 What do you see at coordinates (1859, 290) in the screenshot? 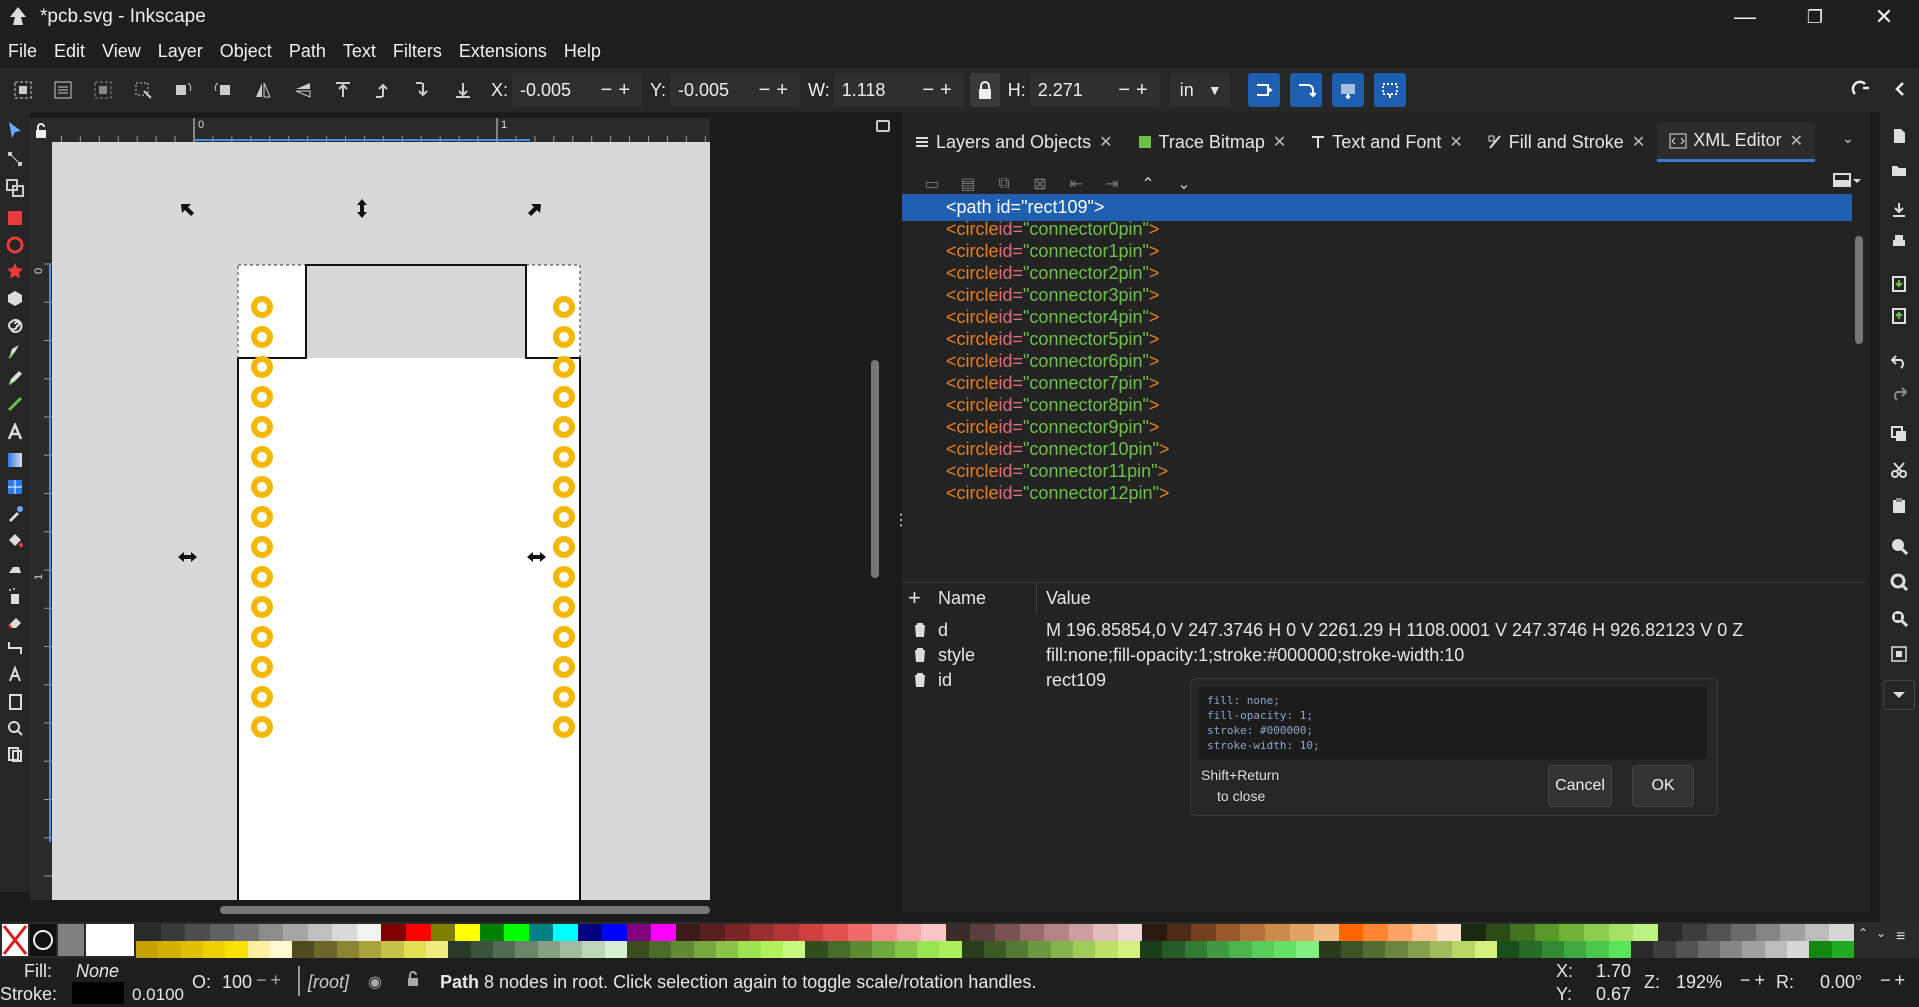
I see `tree-scrollbar` at bounding box center [1859, 290].